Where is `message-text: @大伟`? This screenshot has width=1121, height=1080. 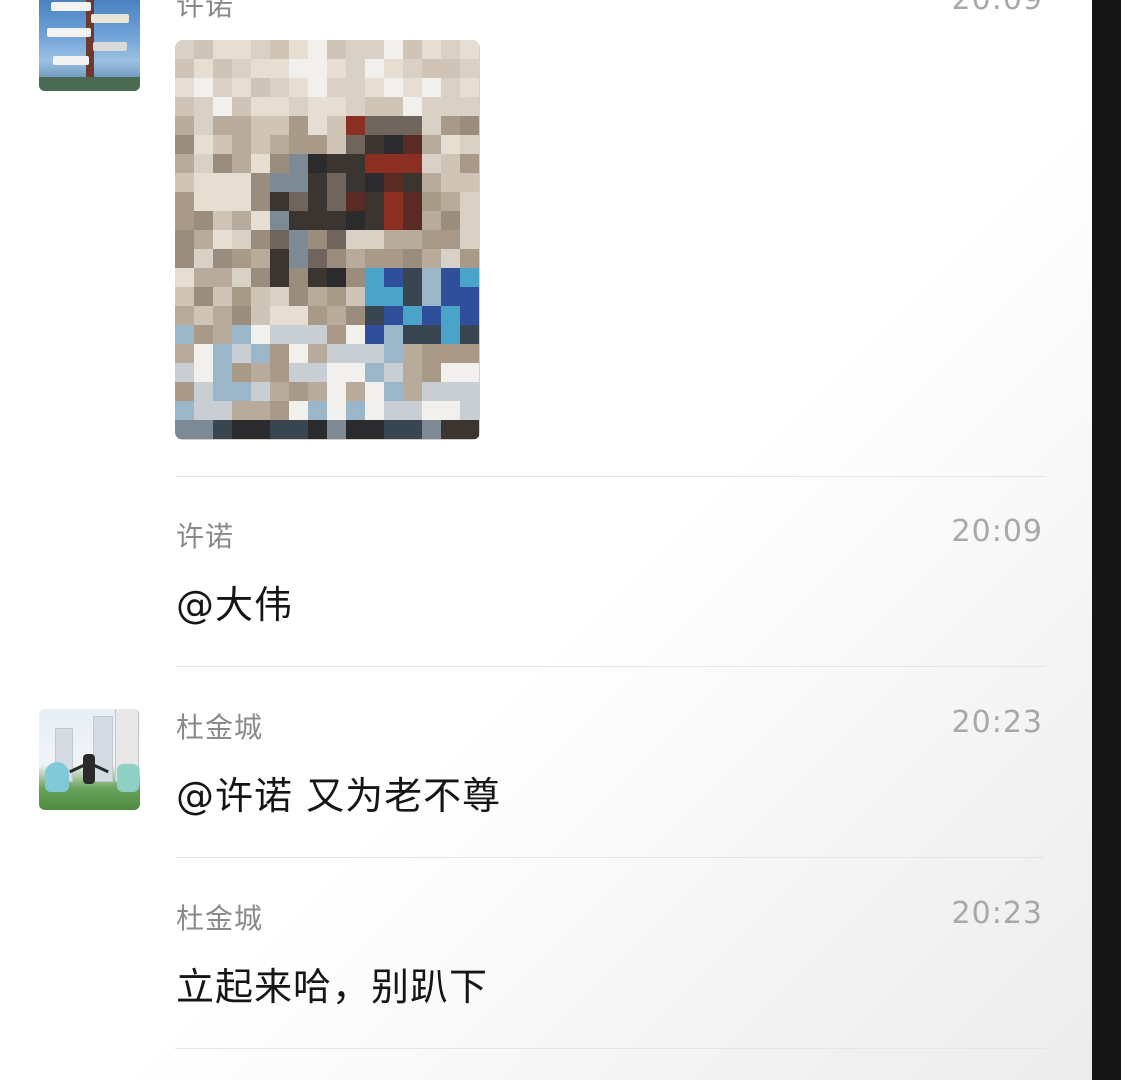 message-text: @大伟 is located at coordinates (234, 601).